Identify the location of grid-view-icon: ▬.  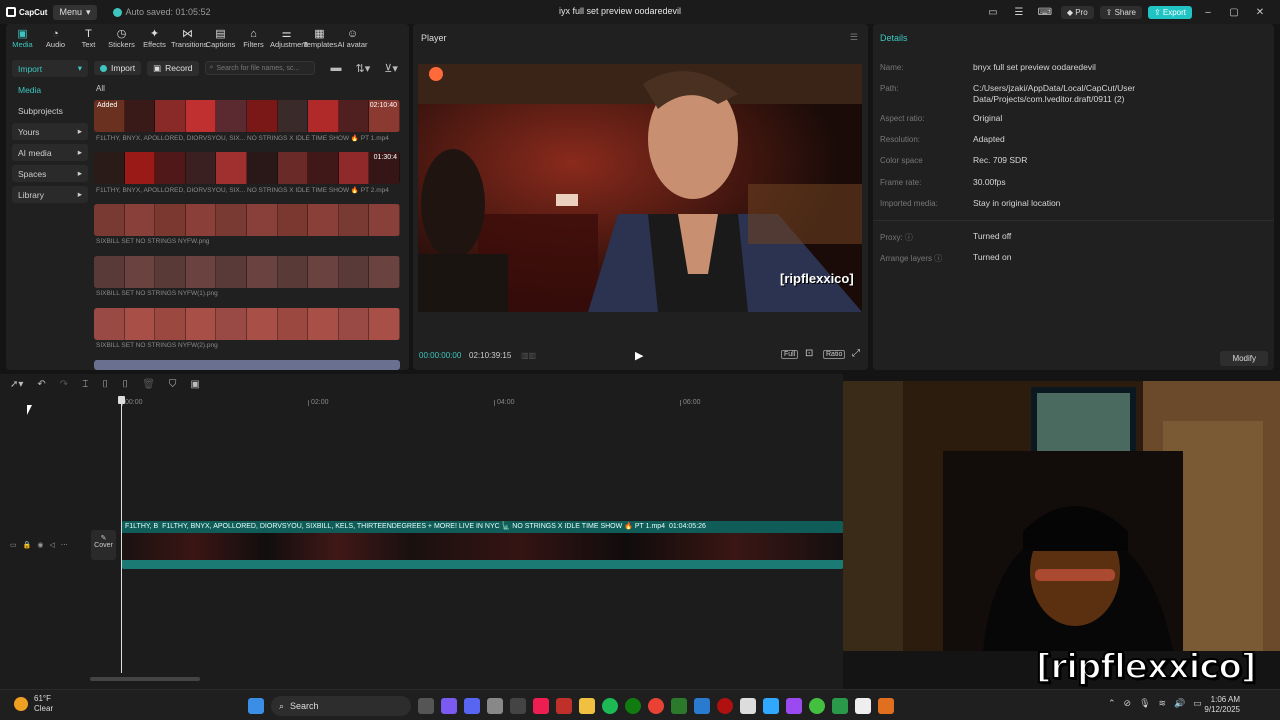
(336, 68).